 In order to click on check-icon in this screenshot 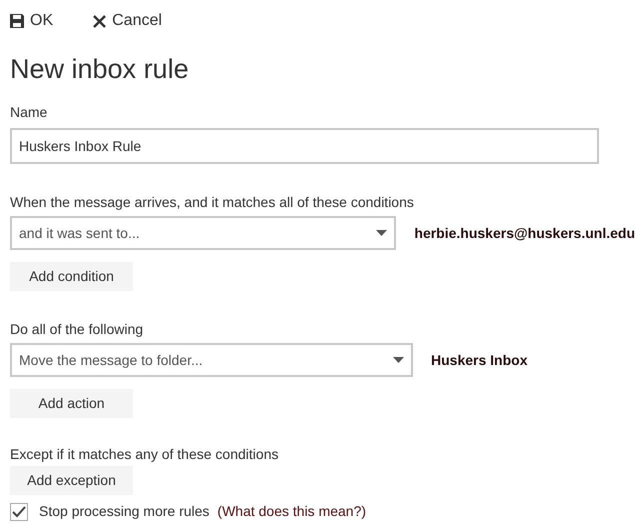, I will do `click(19, 512)`.